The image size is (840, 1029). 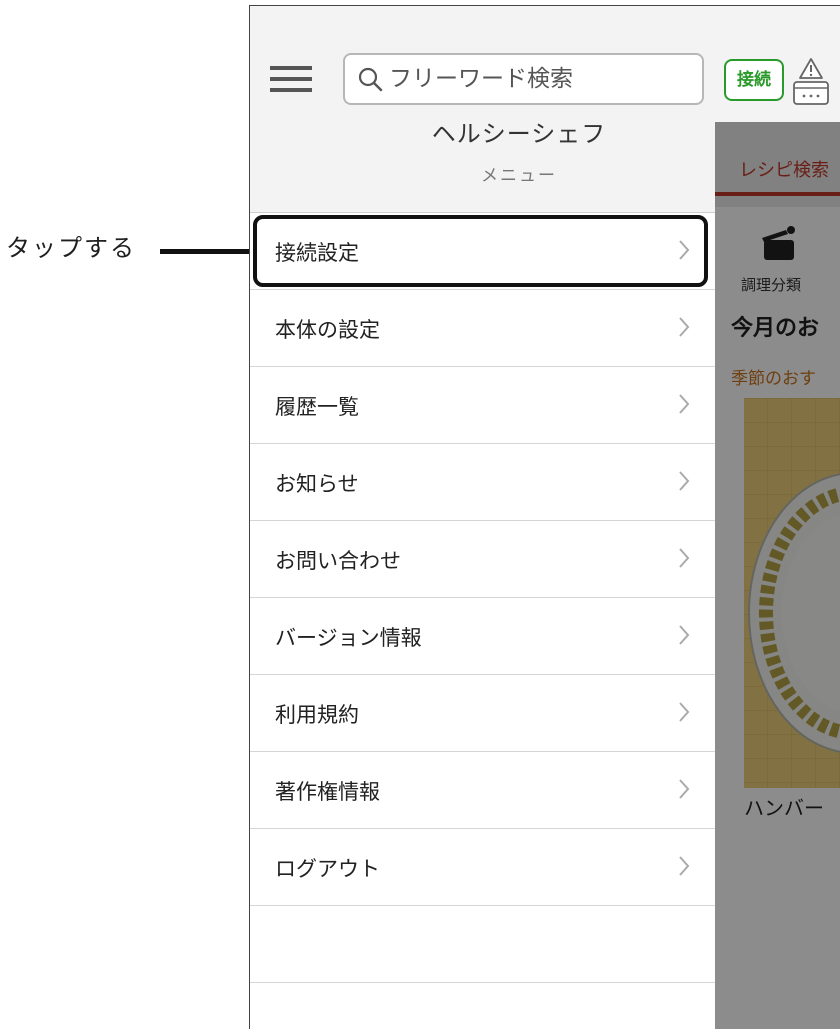 What do you see at coordinates (811, 82) in the screenshot?
I see `device-warning-icon` at bounding box center [811, 82].